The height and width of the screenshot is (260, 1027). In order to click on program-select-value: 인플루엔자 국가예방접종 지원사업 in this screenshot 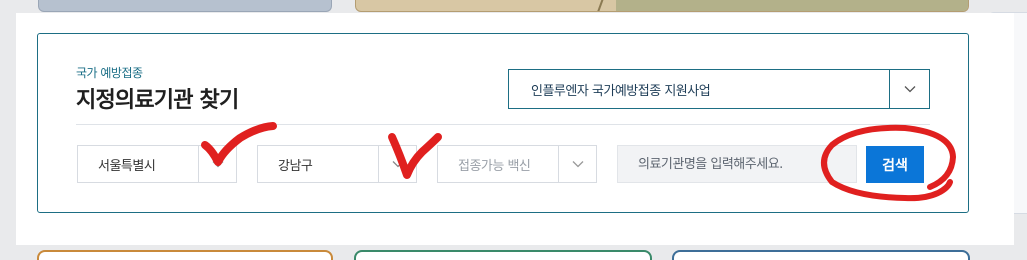, I will do `click(621, 91)`.